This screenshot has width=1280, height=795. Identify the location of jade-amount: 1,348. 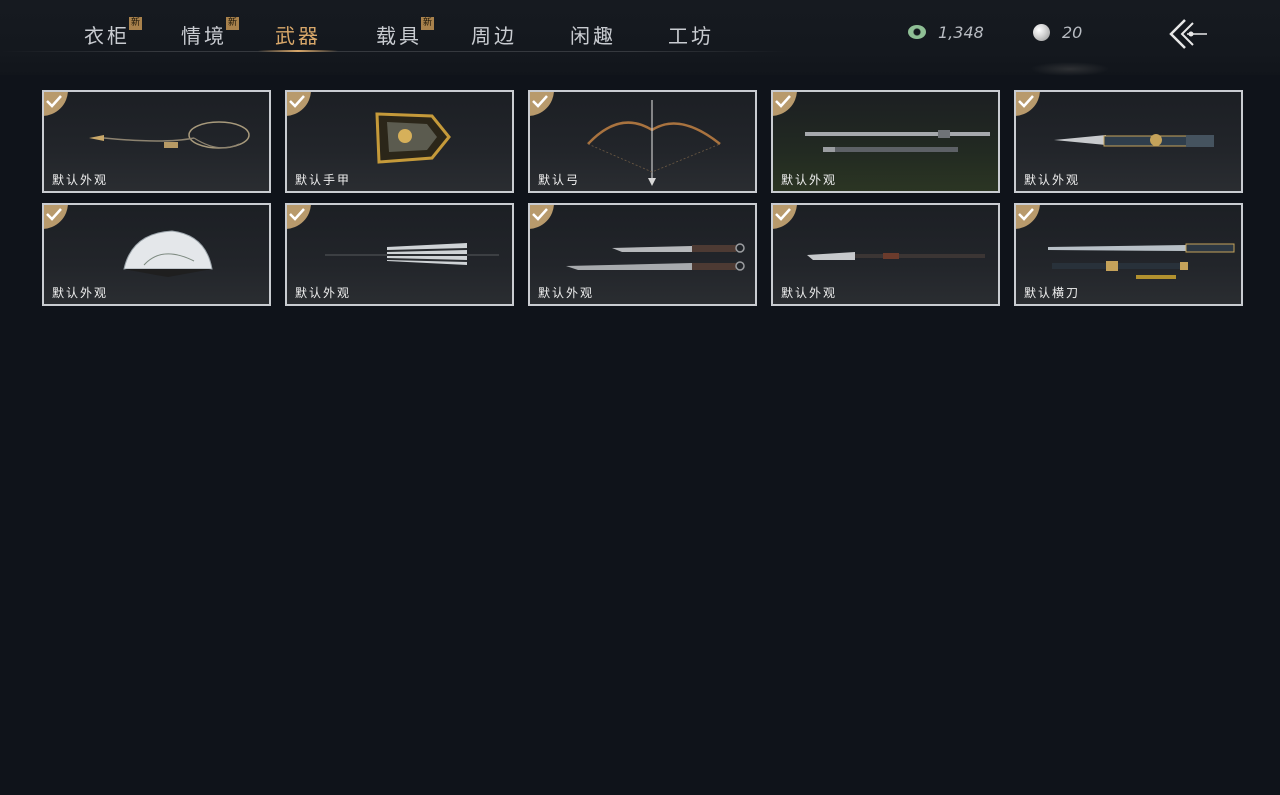
(961, 32).